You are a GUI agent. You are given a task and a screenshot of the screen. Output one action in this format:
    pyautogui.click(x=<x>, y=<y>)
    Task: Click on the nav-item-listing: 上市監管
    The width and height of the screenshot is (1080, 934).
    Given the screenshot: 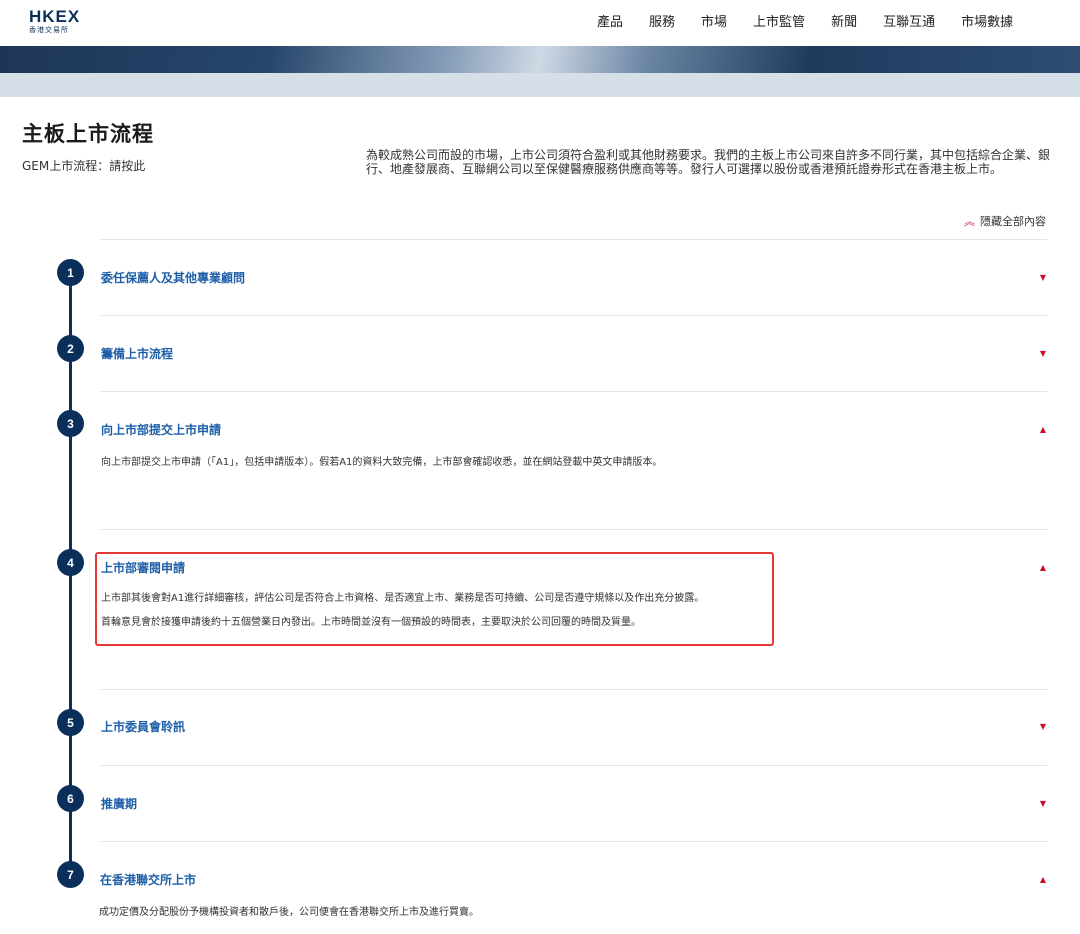 What is the action you would take?
    pyautogui.click(x=779, y=23)
    